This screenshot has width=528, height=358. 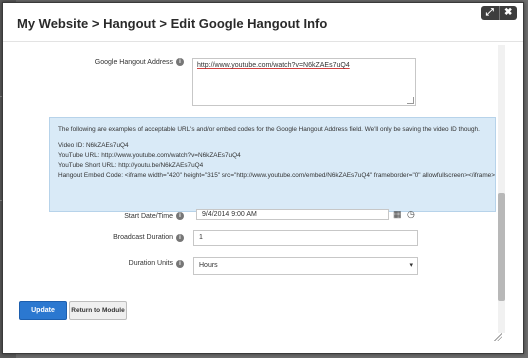 What do you see at coordinates (143, 237) in the screenshot?
I see `duration-label: Broadcast Duration` at bounding box center [143, 237].